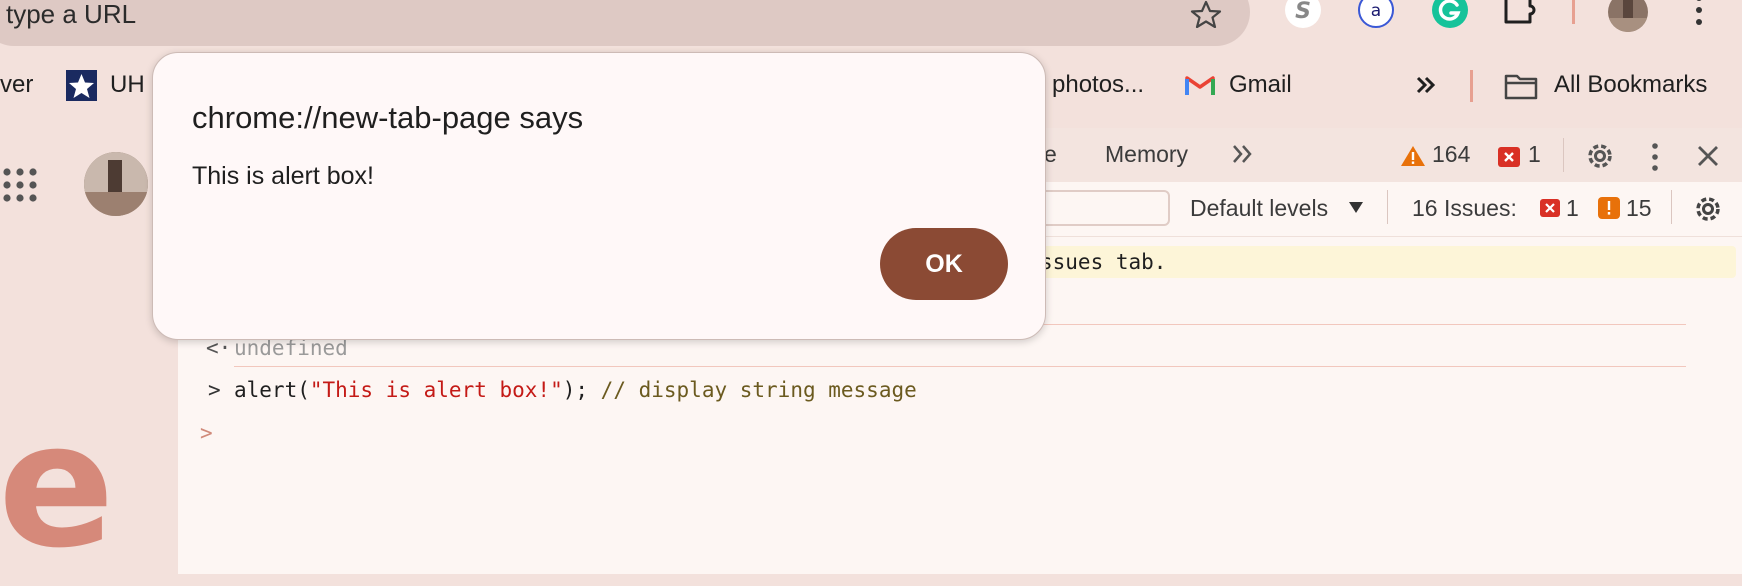 The image size is (1742, 586). Describe the element at coordinates (127, 85) in the screenshot. I see `bookmark-uh: UH` at that location.